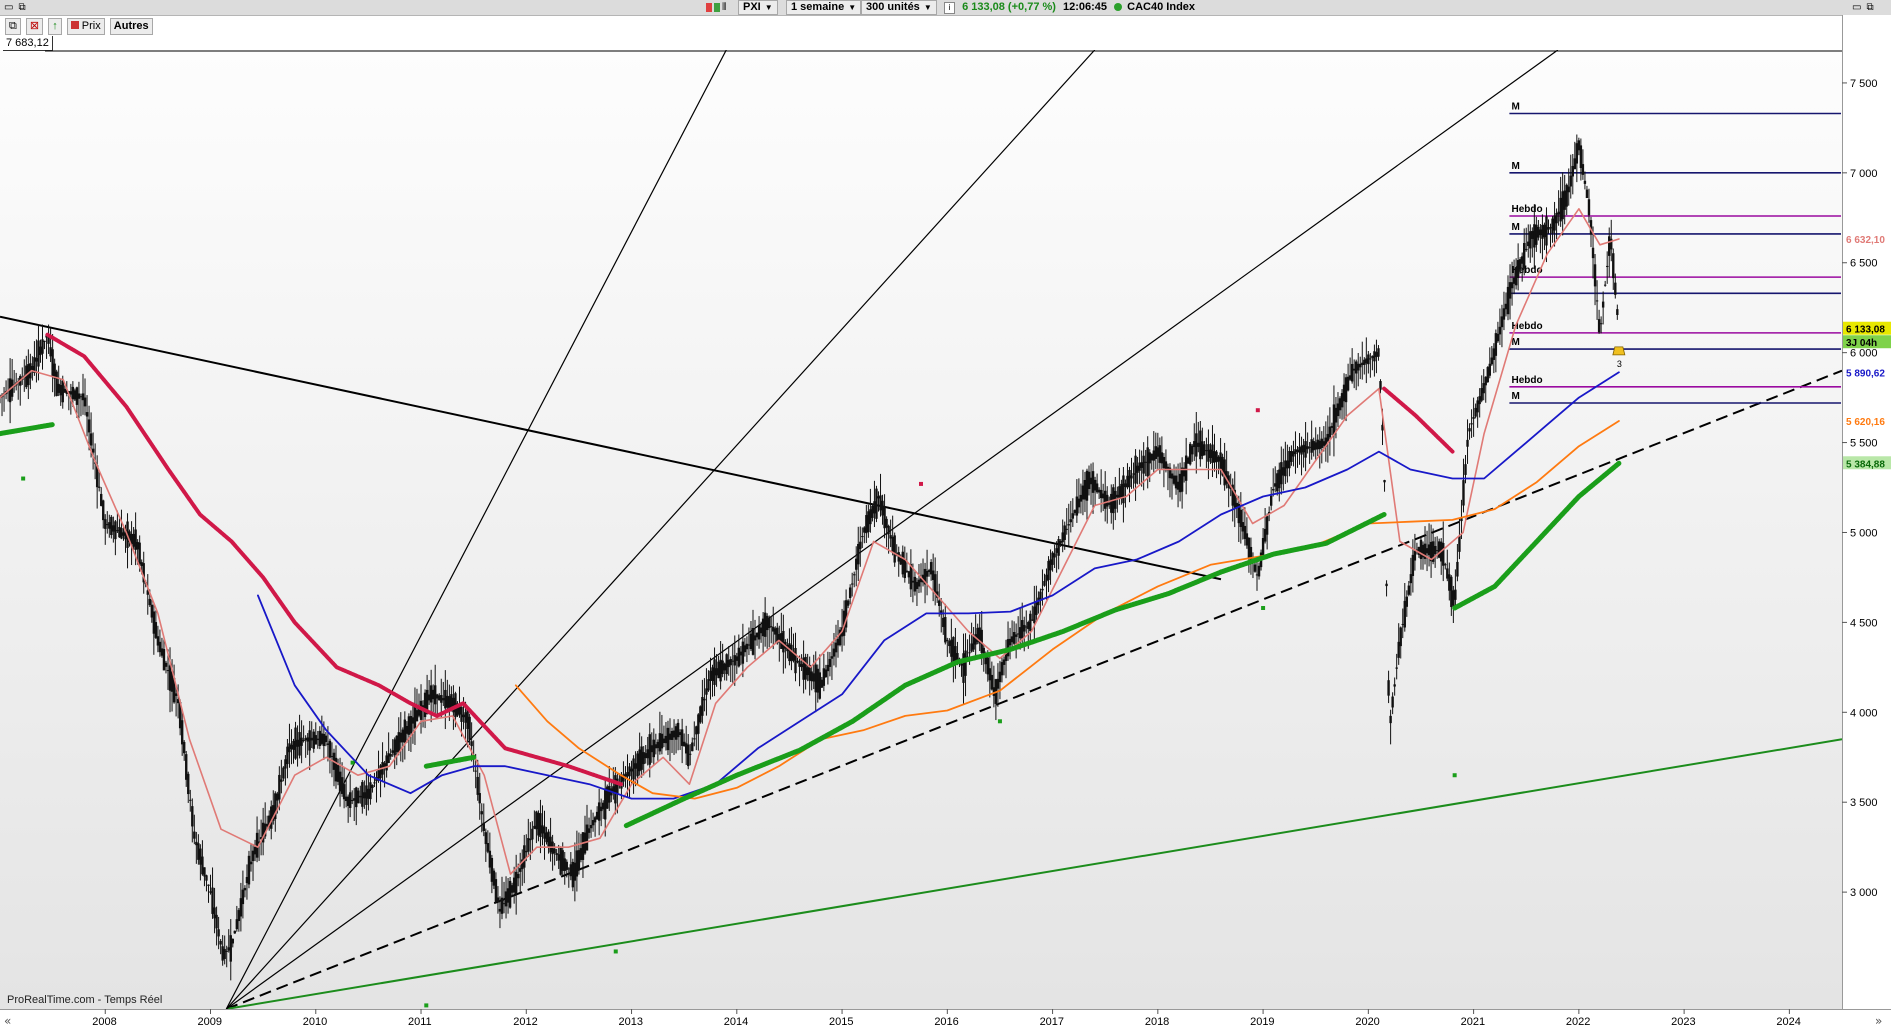 The height and width of the screenshot is (1032, 1891). Describe the element at coordinates (104, 1022) in the screenshot. I see `x-tick-label: 2008` at that location.